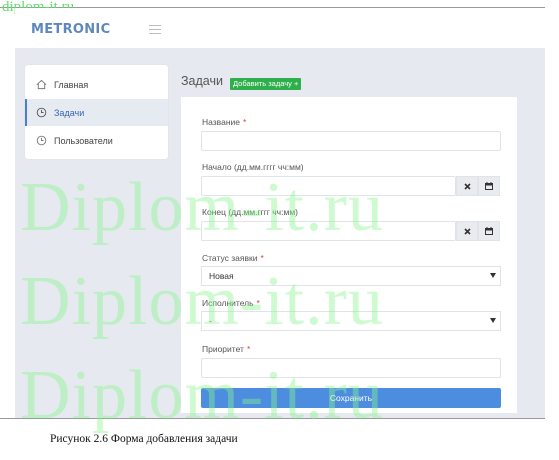 Image resolution: width=559 pixels, height=460 pixels. I want to click on end-input, so click(328, 231).